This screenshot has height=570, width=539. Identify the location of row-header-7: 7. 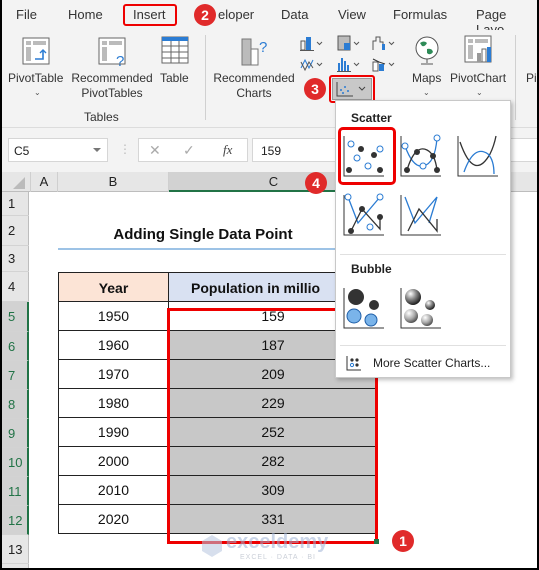
(15, 375).